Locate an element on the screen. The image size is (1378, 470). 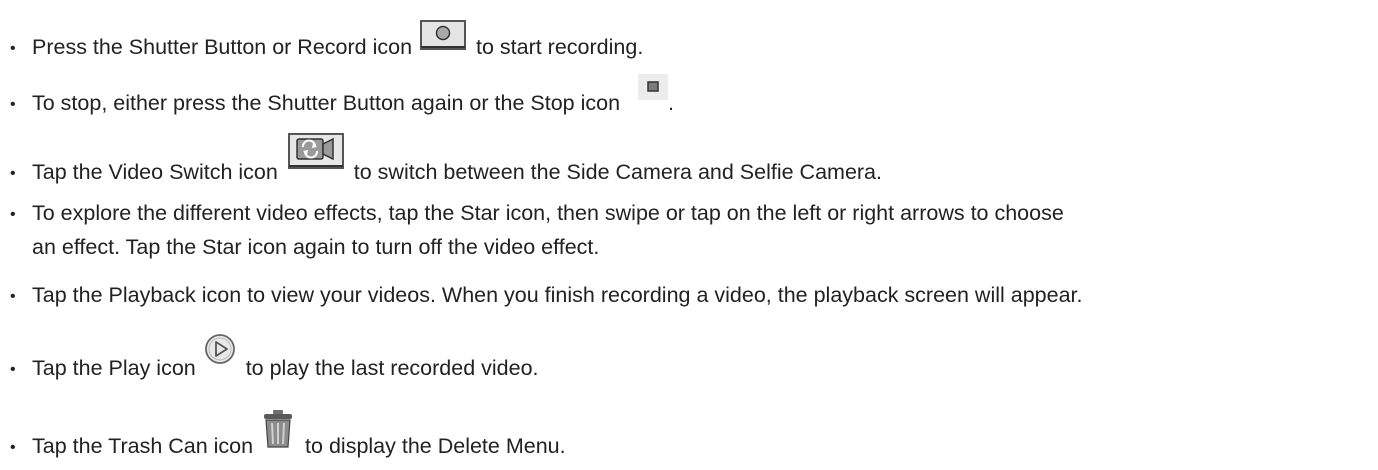
play-icon is located at coordinates (220, 349).